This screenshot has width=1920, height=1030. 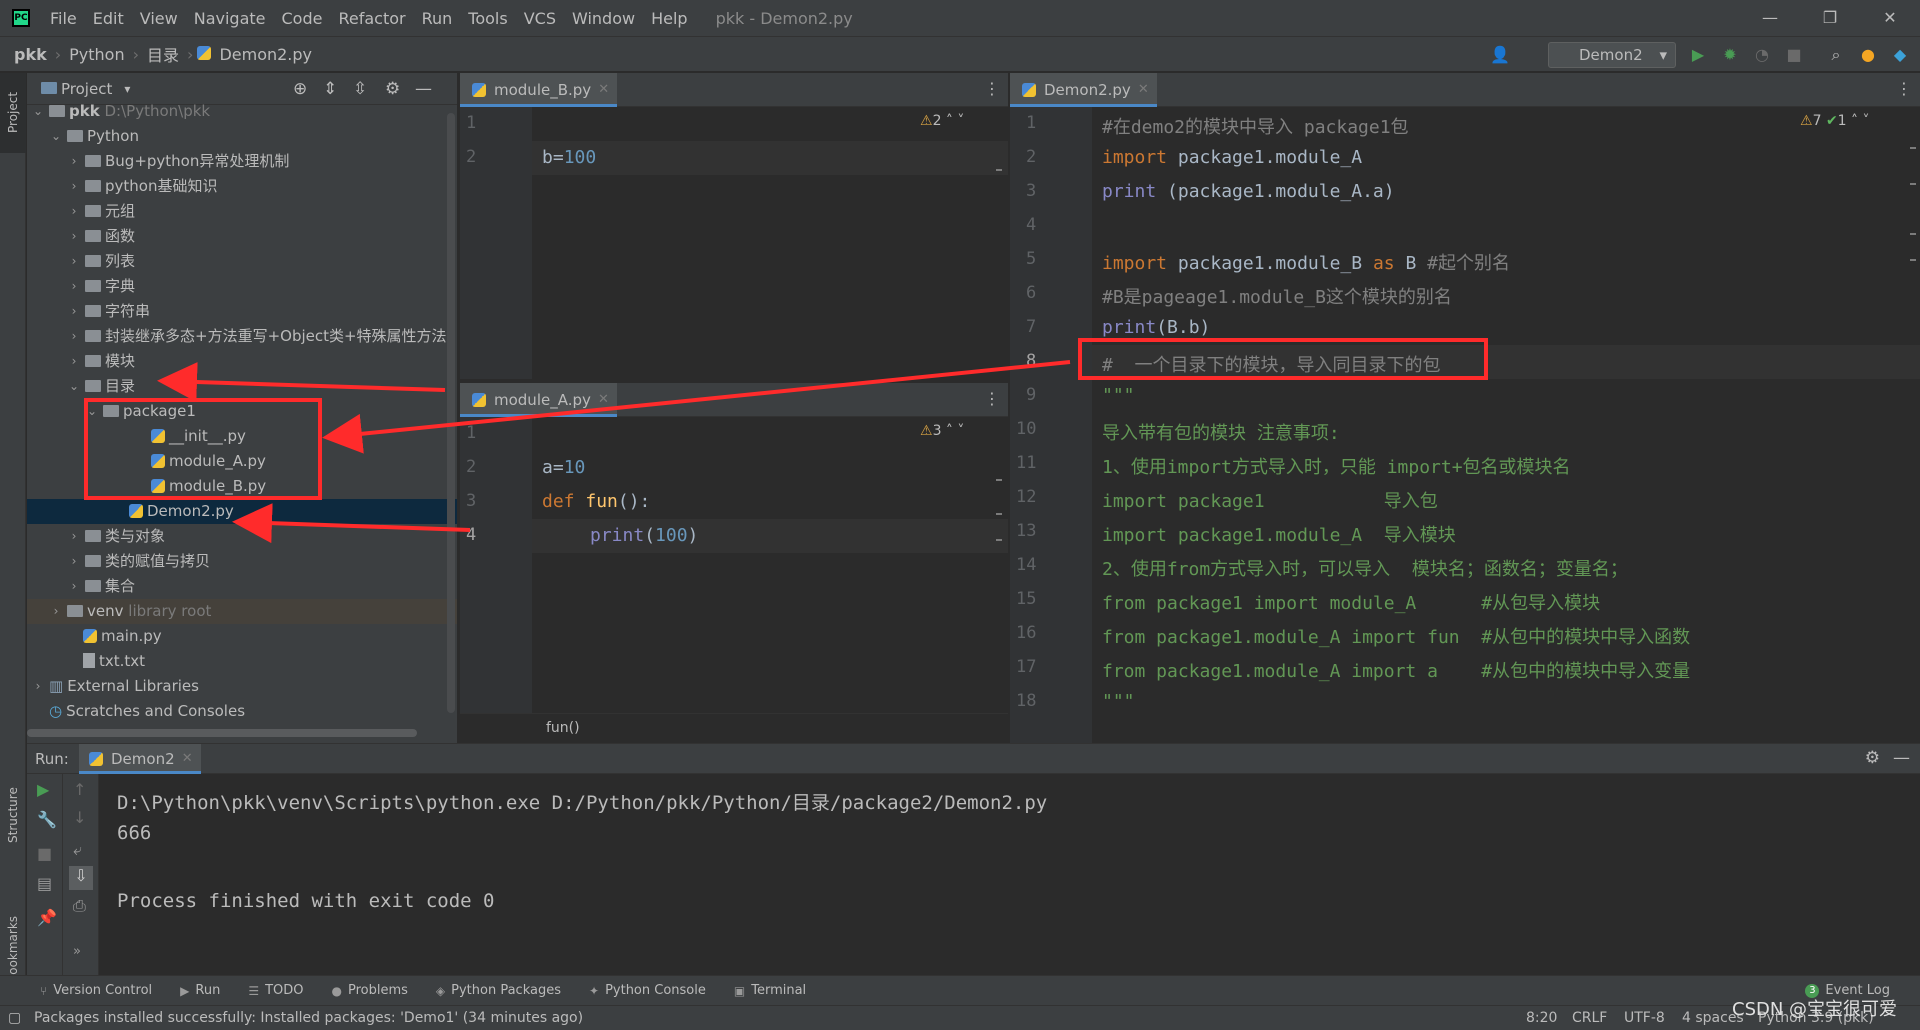 I want to click on editor-breadcrumb: fun(), so click(x=563, y=728).